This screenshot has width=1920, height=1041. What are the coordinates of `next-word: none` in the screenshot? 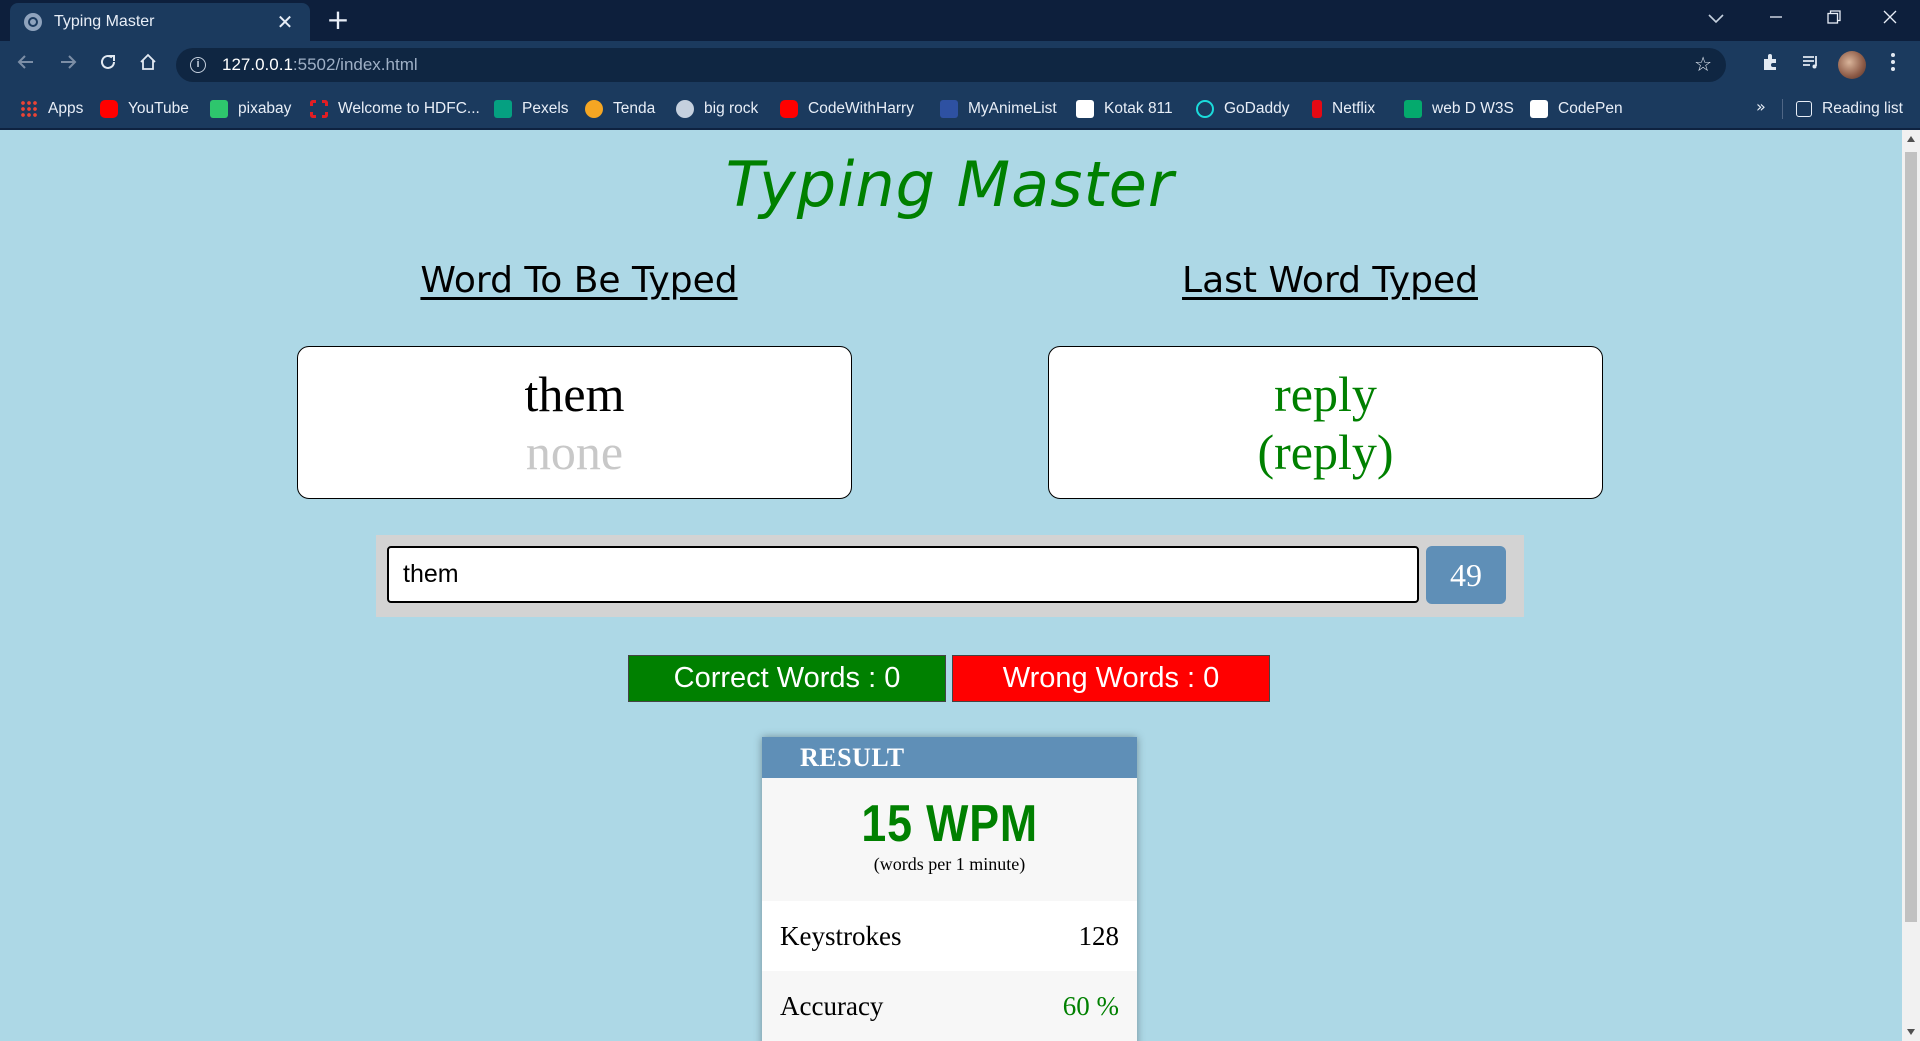 It's located at (574, 451).